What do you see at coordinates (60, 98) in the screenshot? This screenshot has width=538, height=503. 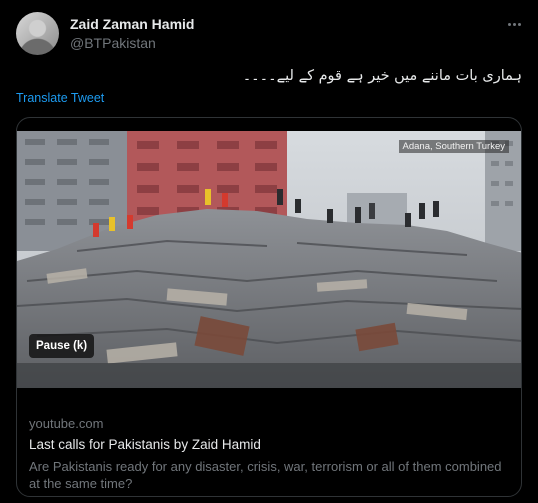 I see `translate-tweet-link: Translate Tweet` at bounding box center [60, 98].